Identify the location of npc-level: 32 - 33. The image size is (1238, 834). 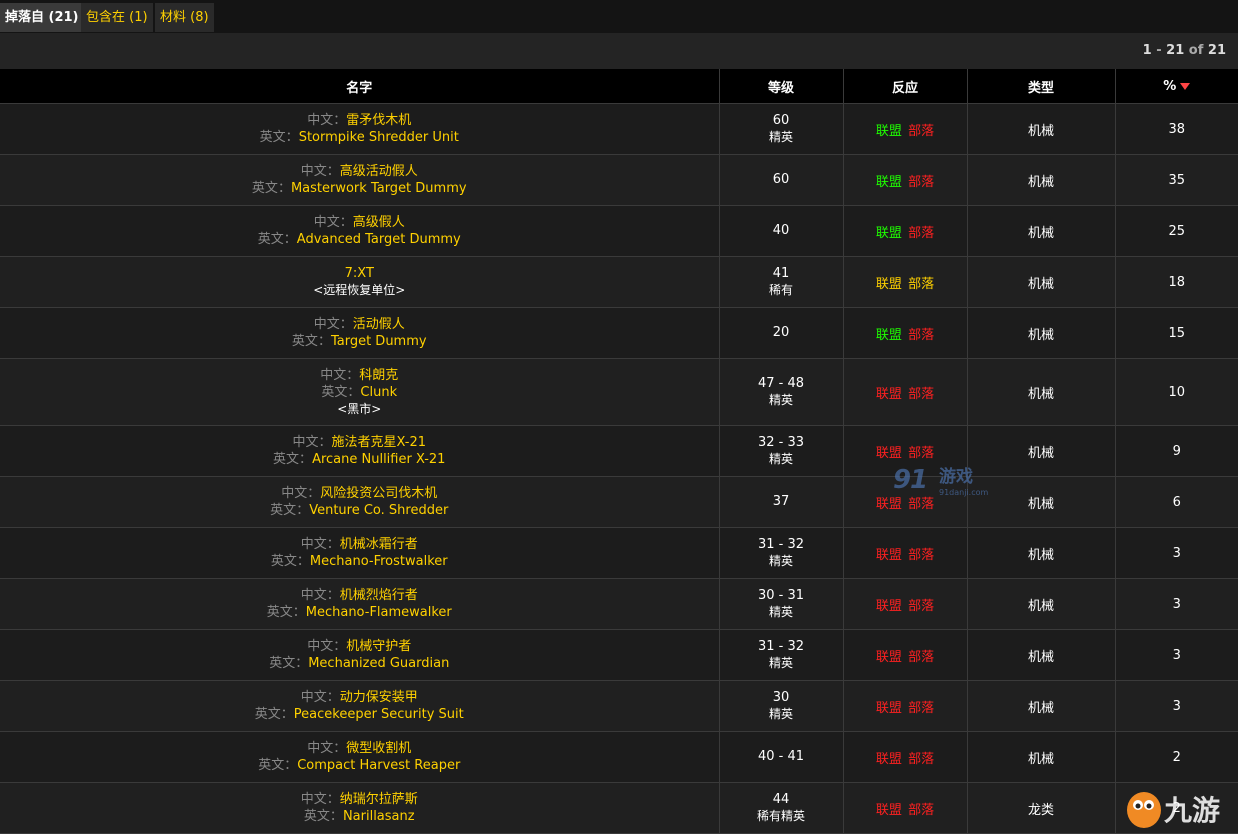
(781, 442).